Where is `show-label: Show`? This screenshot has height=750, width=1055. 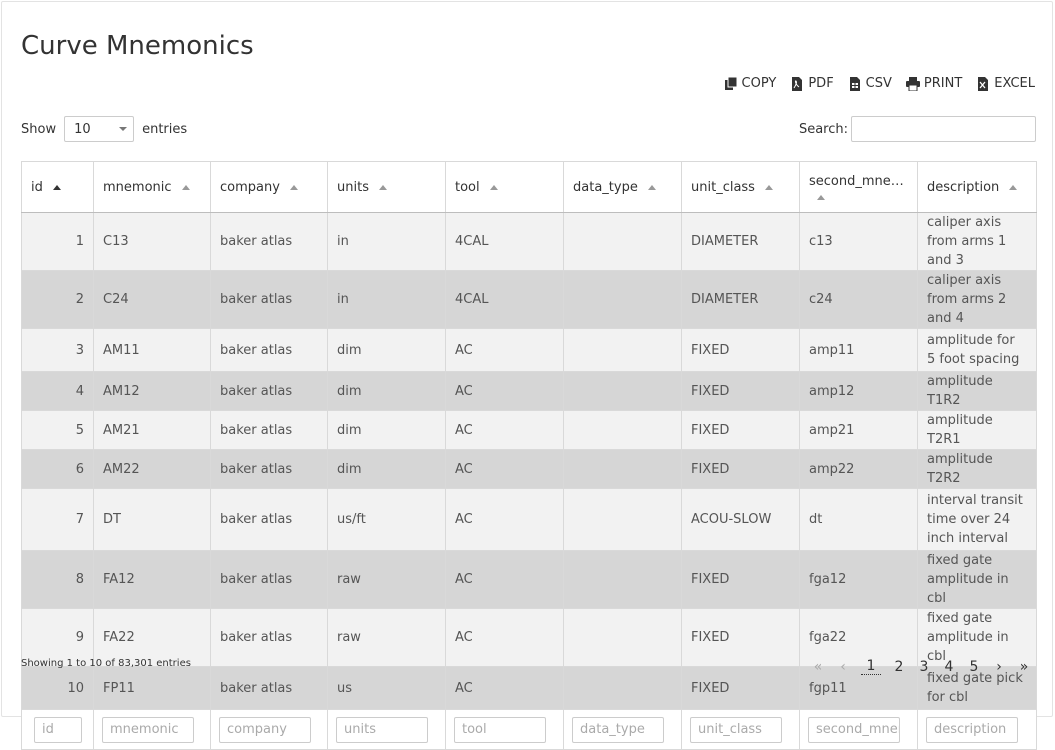 show-label: Show is located at coordinates (39, 129).